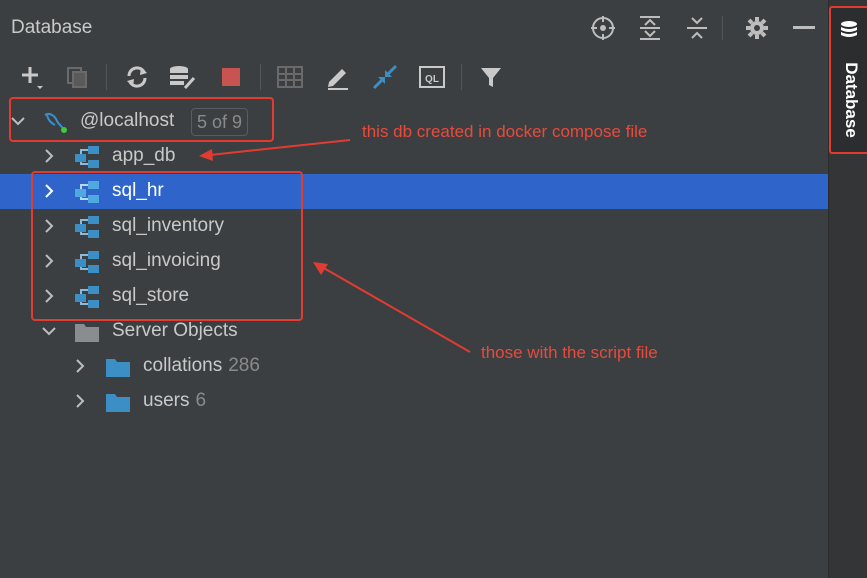  I want to click on annotation-arrow-app-db, so click(280, 147).